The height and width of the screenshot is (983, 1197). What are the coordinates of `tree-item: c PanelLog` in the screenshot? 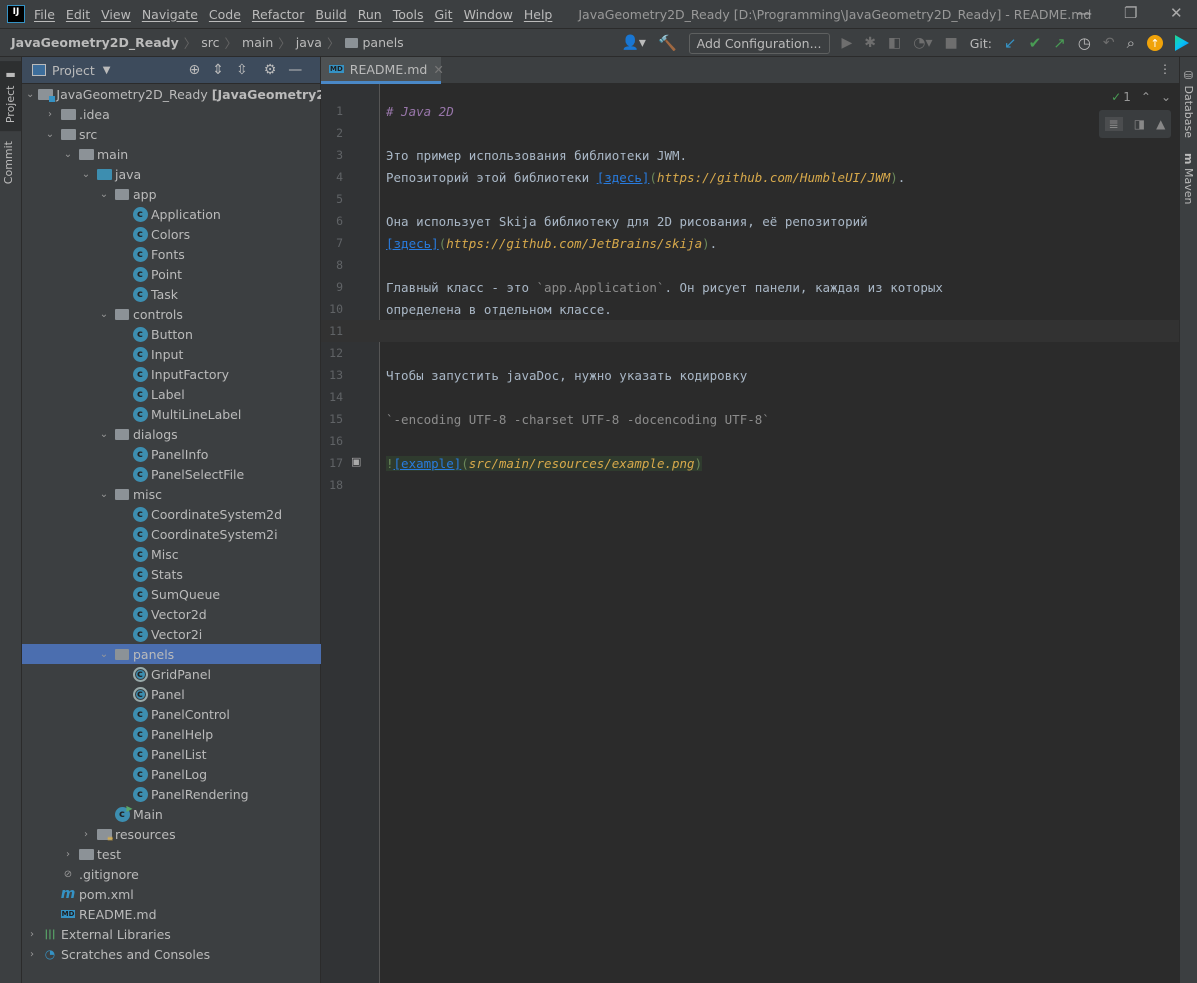 It's located at (171, 774).